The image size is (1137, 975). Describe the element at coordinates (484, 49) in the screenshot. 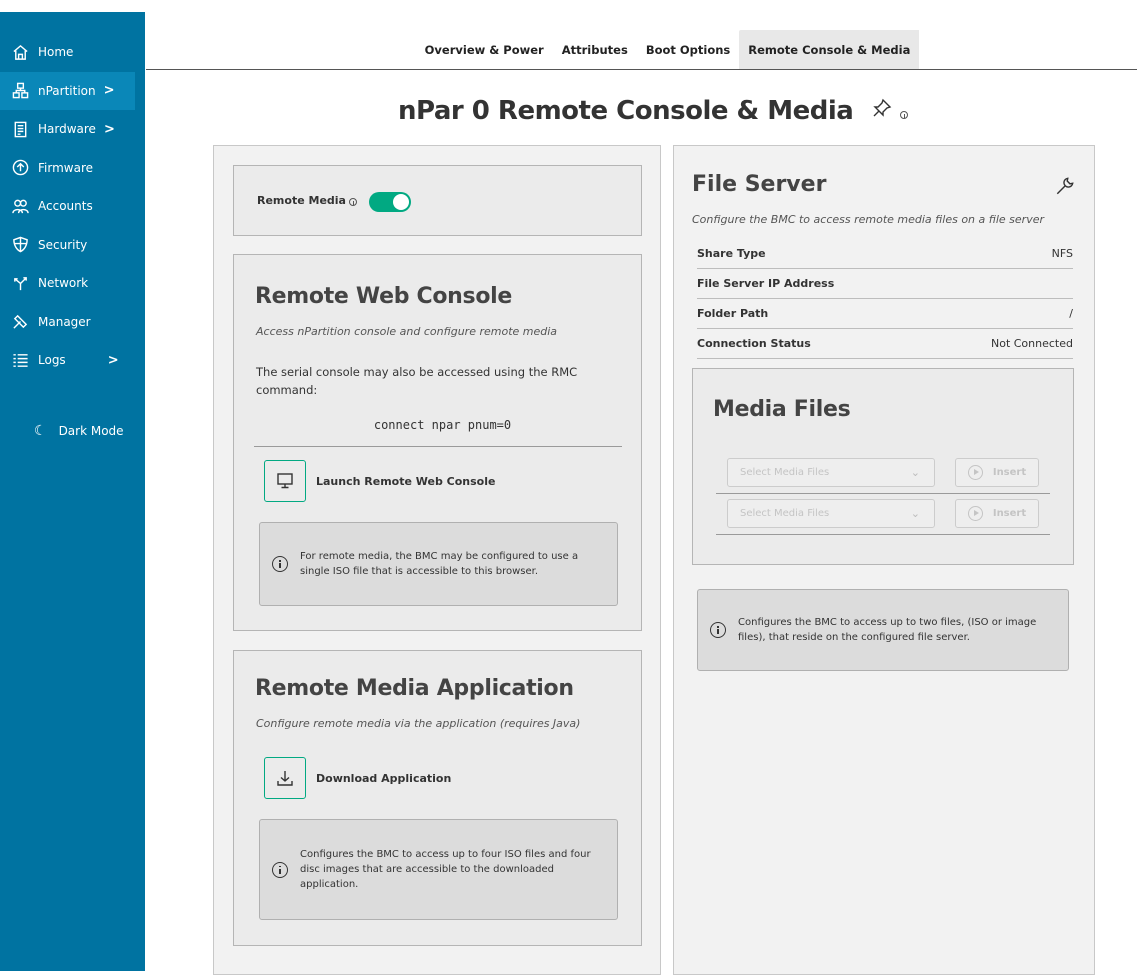

I see `tab-overview-power: Overview & Power` at that location.